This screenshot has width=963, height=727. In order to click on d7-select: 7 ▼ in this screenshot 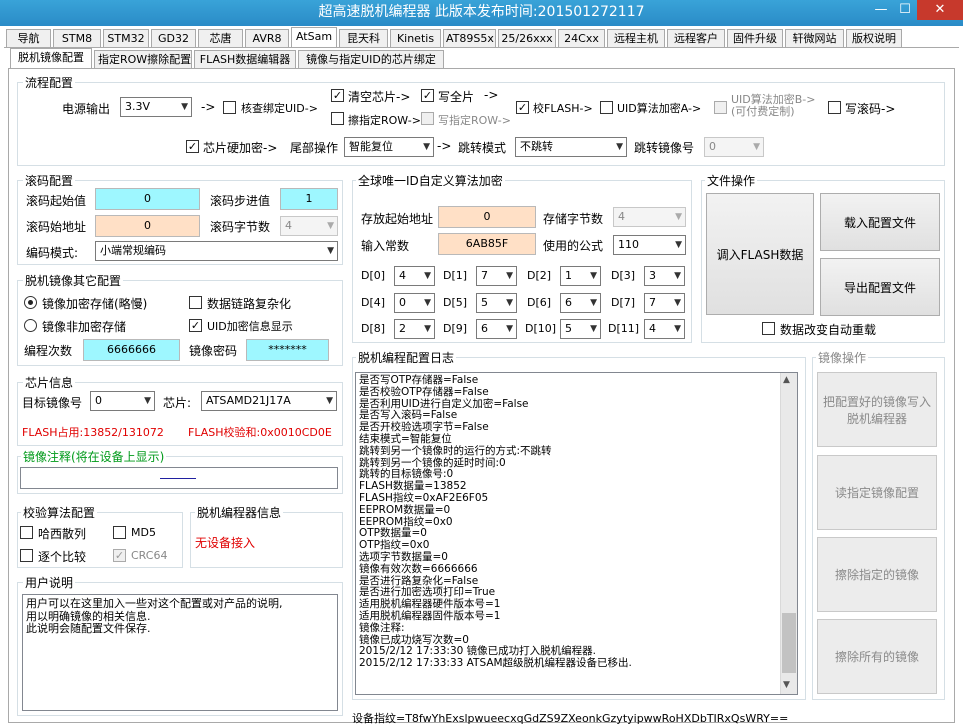, I will do `click(664, 303)`.